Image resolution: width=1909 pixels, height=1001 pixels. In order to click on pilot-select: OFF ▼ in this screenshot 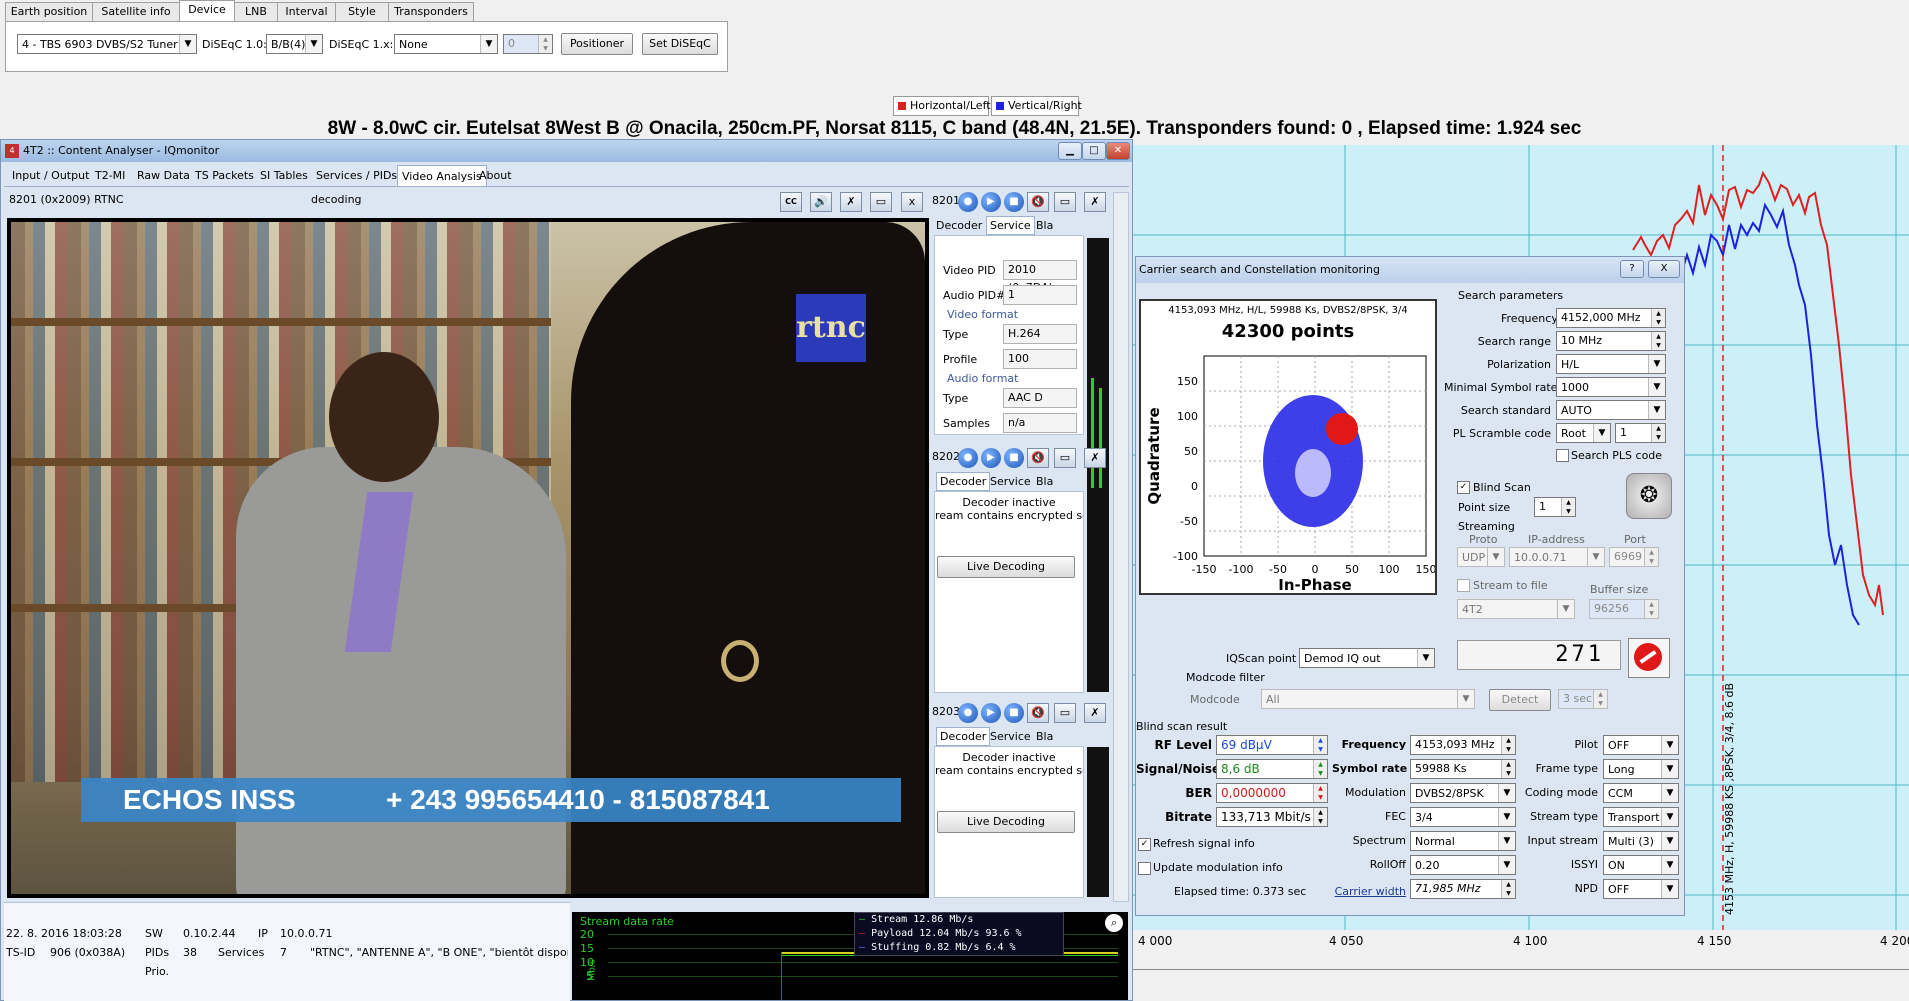, I will do `click(1641, 745)`.